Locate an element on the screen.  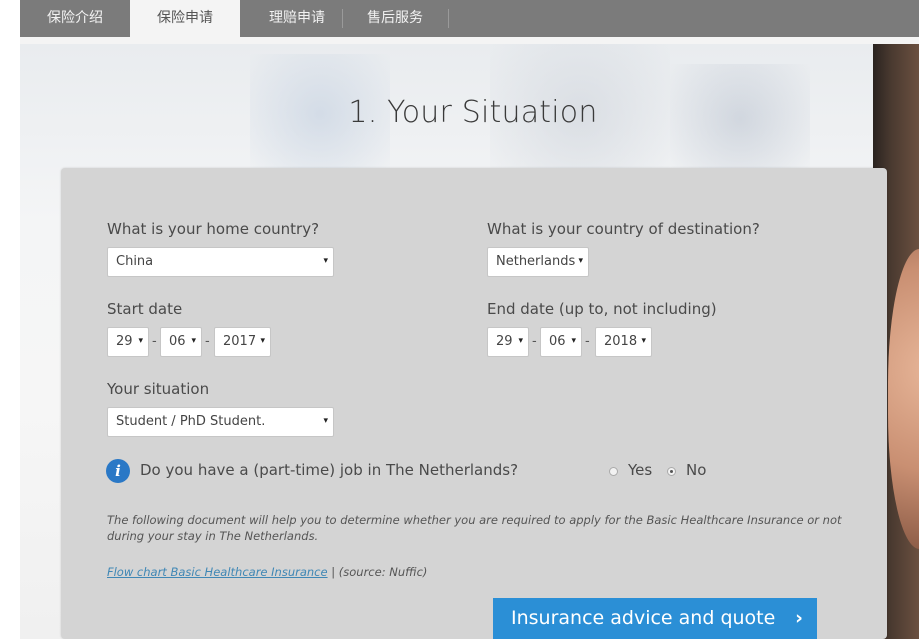
page-title: 1. Your Situation is located at coordinates (473, 112).